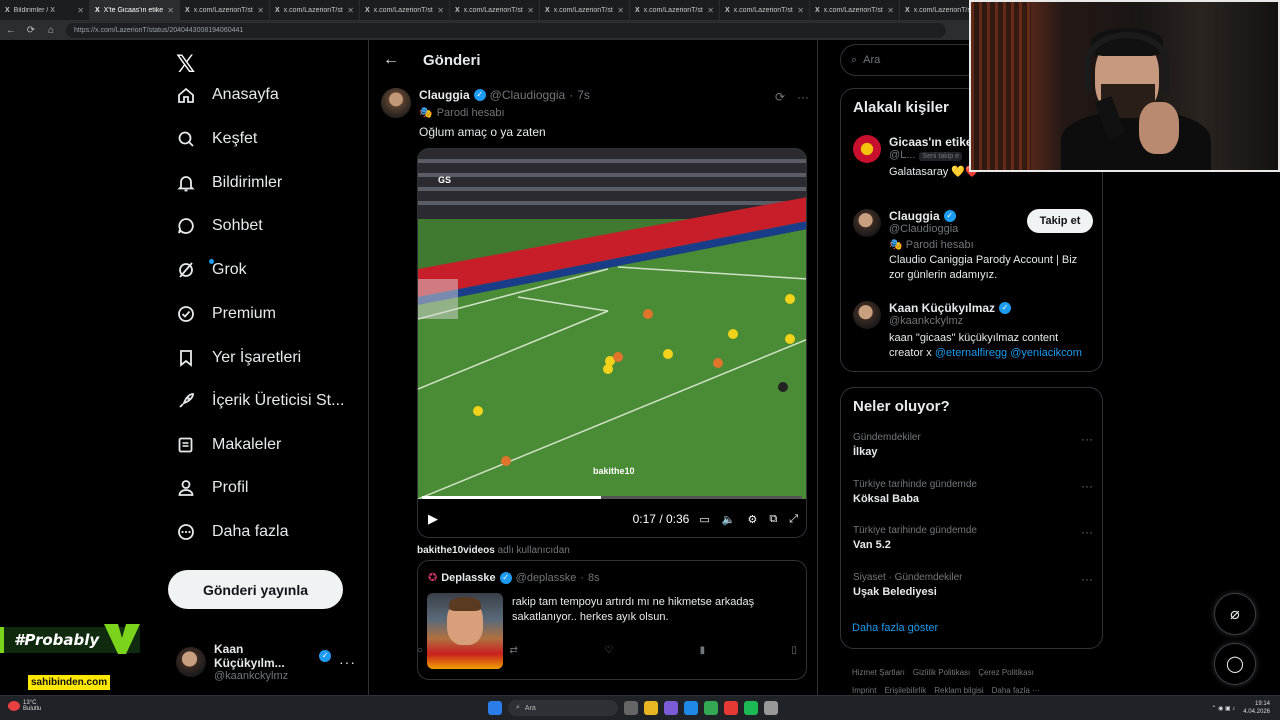 The image size is (1280, 720). I want to click on footer-link: Reklam bilgisi, so click(958, 690).